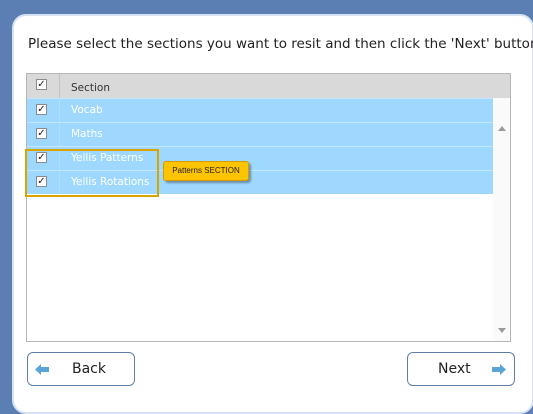  What do you see at coordinates (206, 171) in the screenshot?
I see `section-tooltip: Patterns SECTION` at bounding box center [206, 171].